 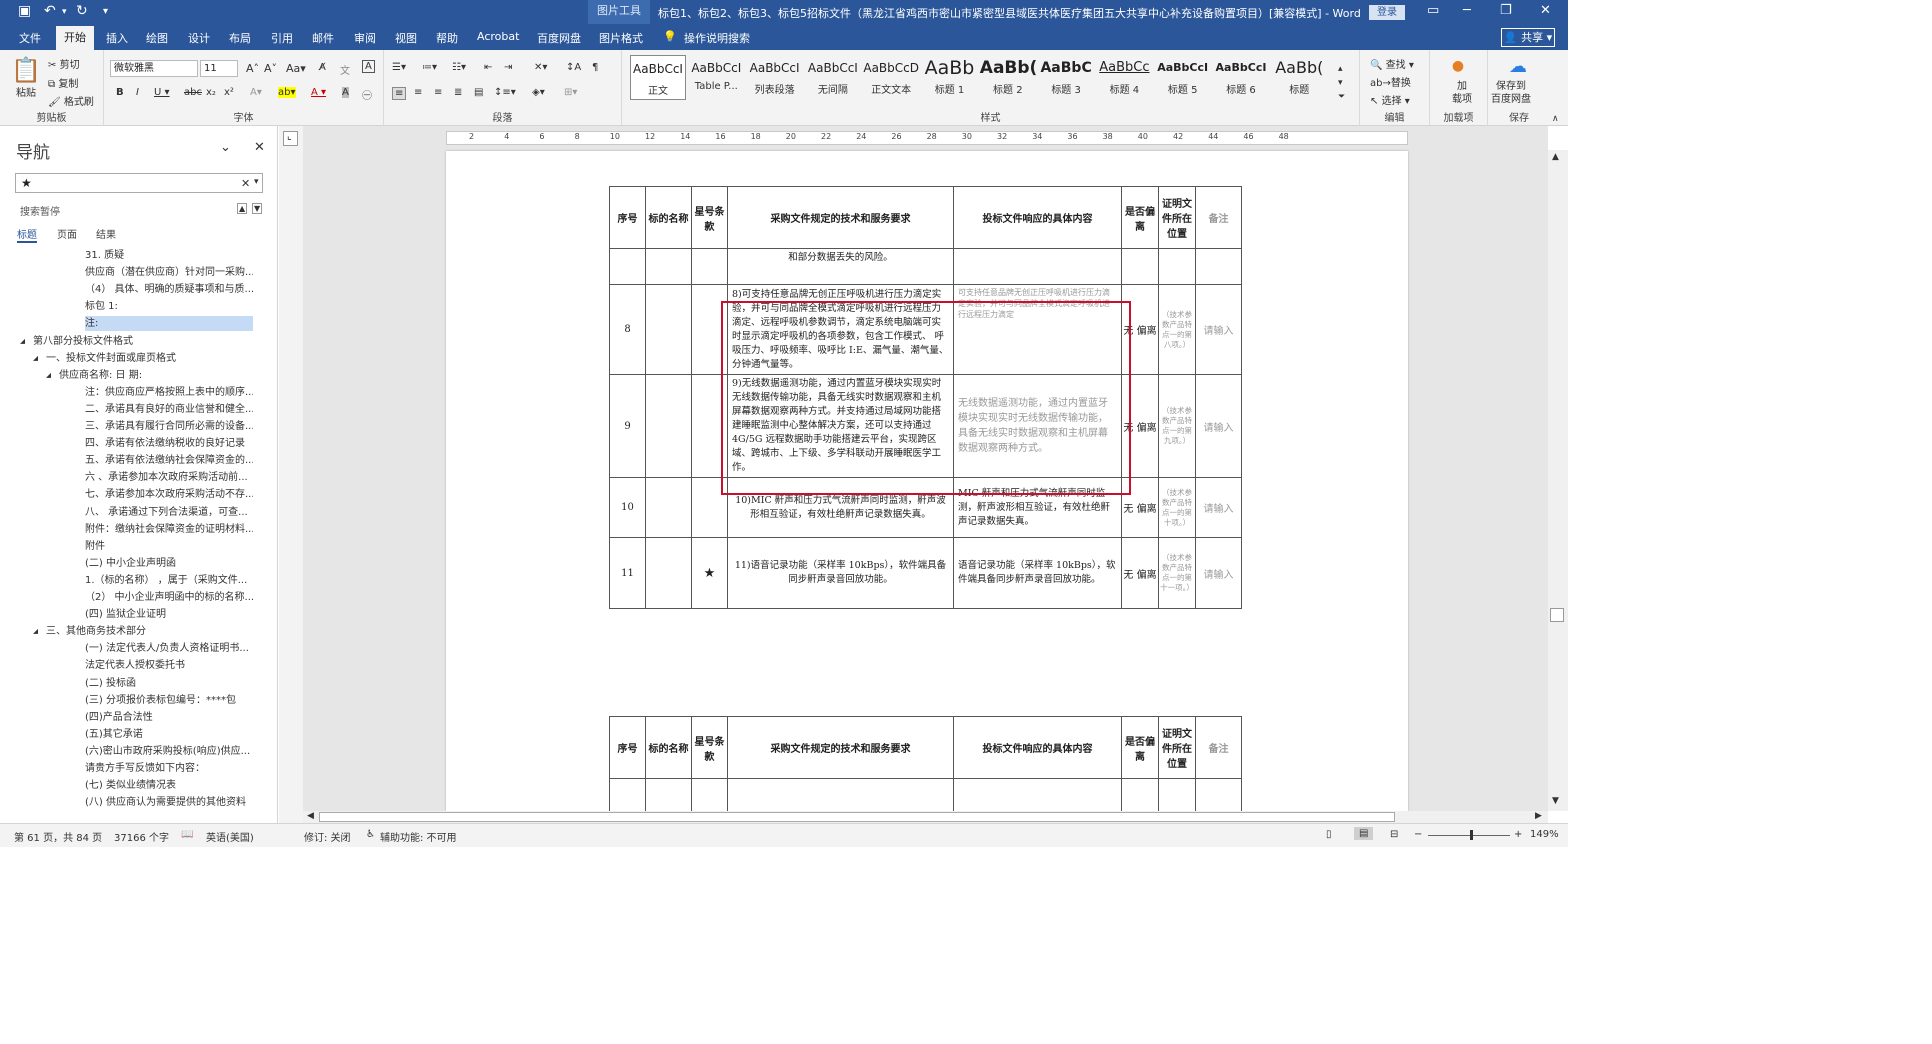 I want to click on style-3: AaBbCcI 列表段落, so click(x=775, y=77).